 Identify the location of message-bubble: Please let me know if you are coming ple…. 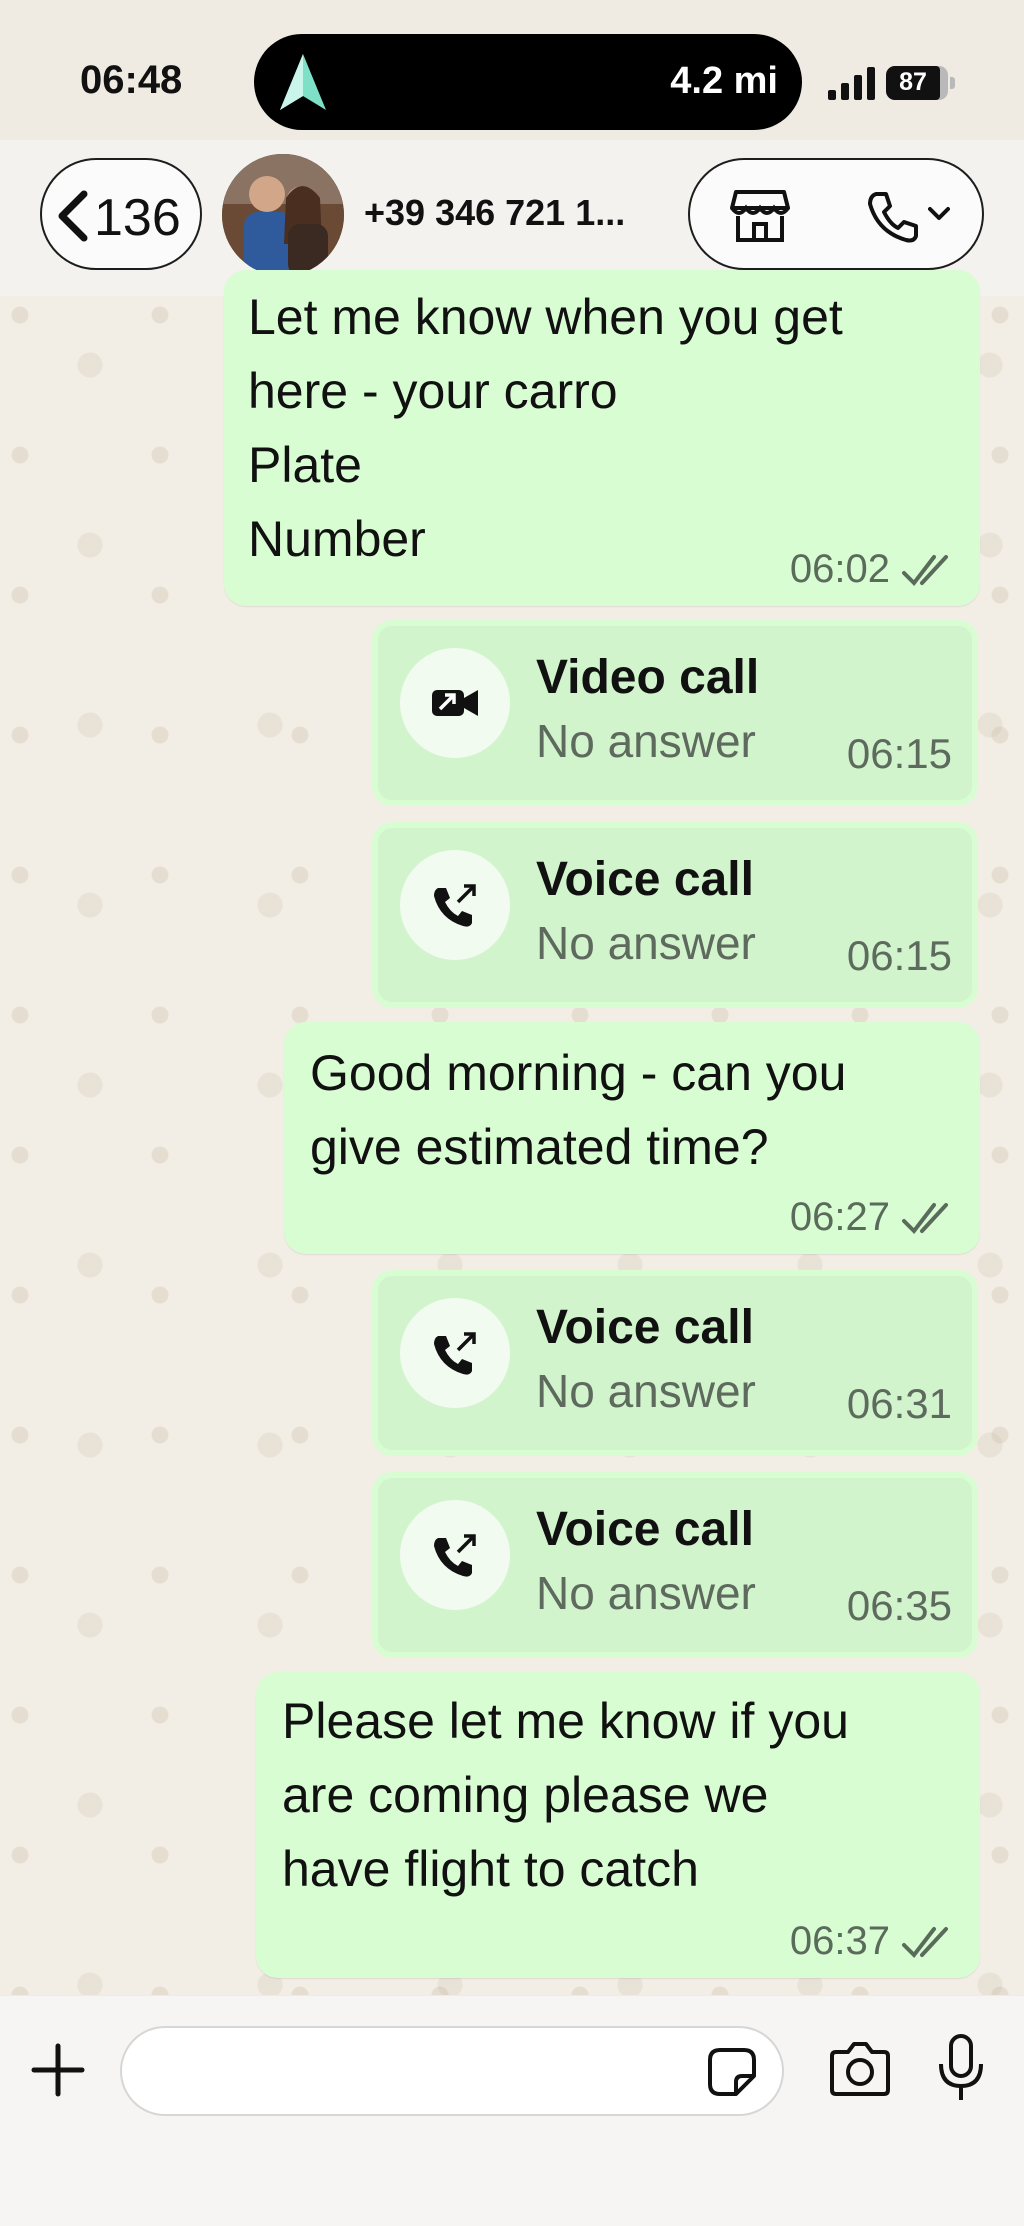
(618, 1825).